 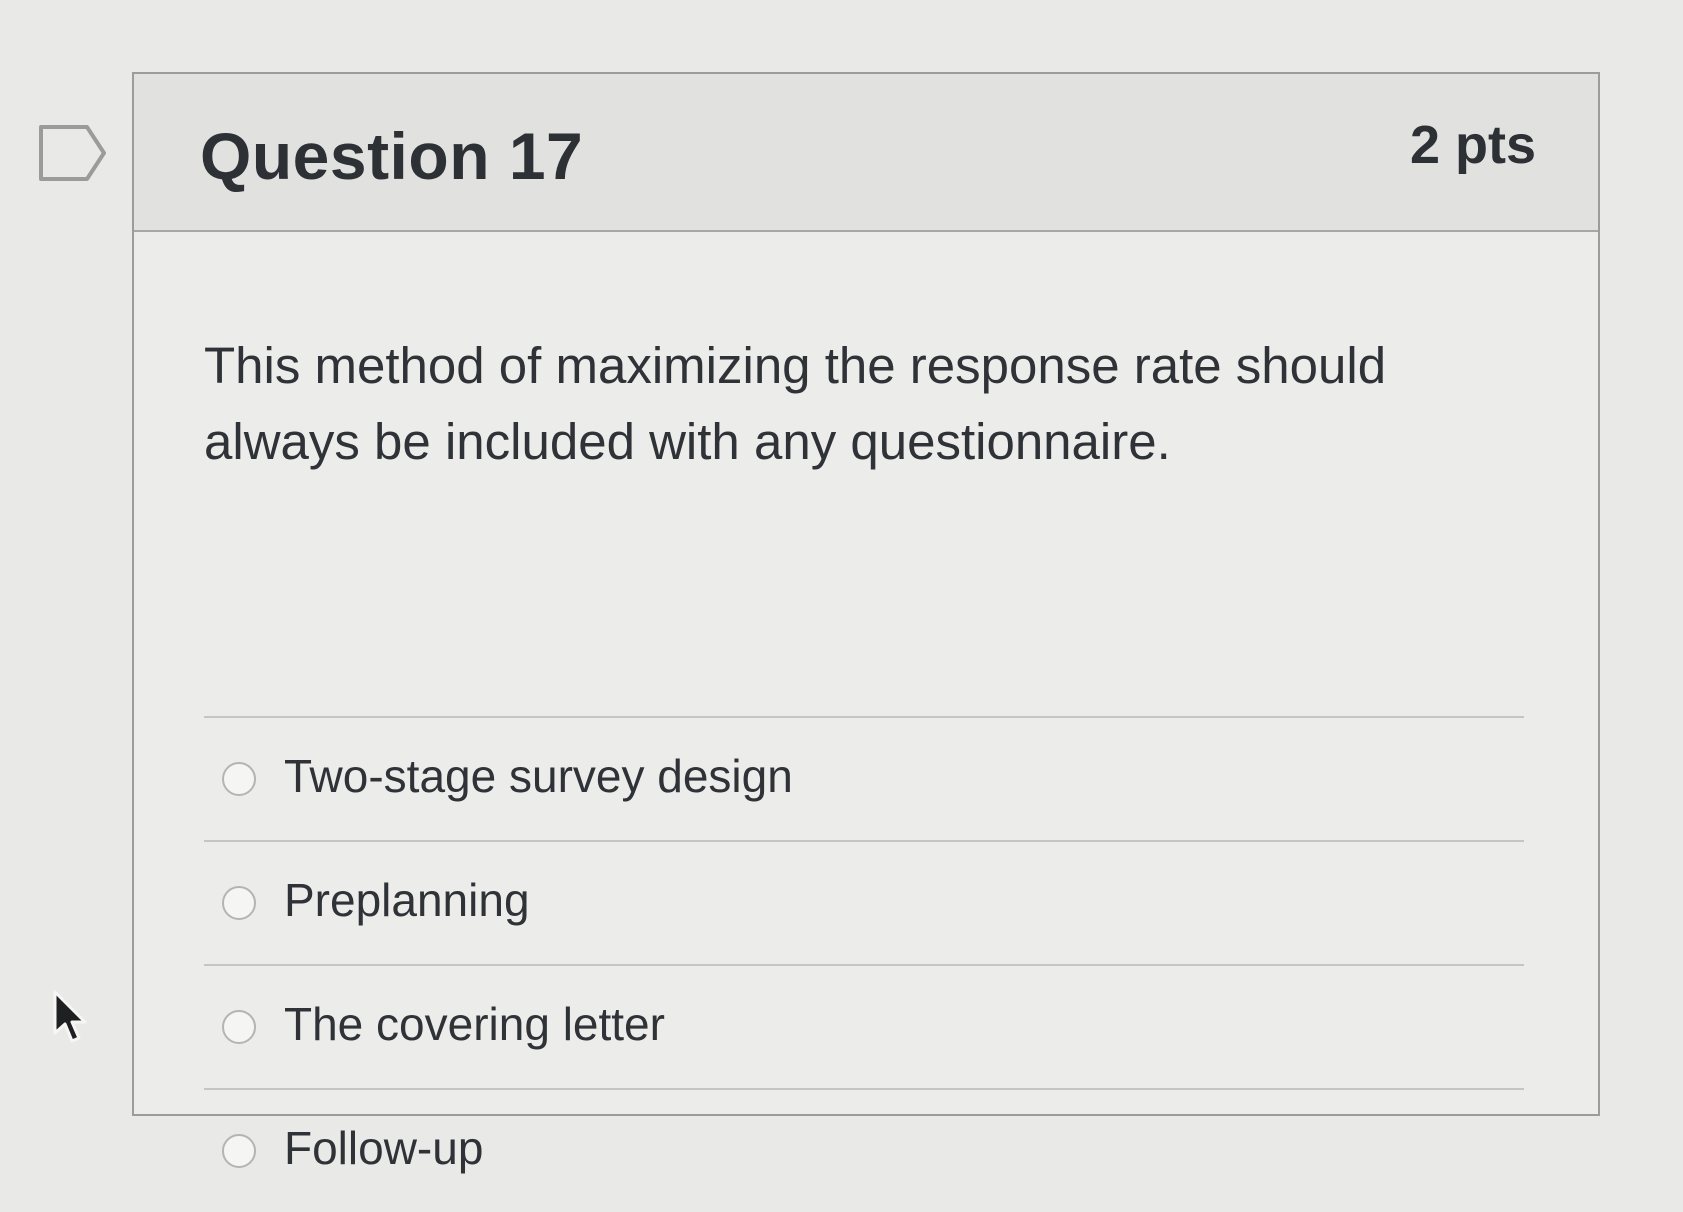 I want to click on answer-option: Two-stage survey design, so click(x=864, y=778).